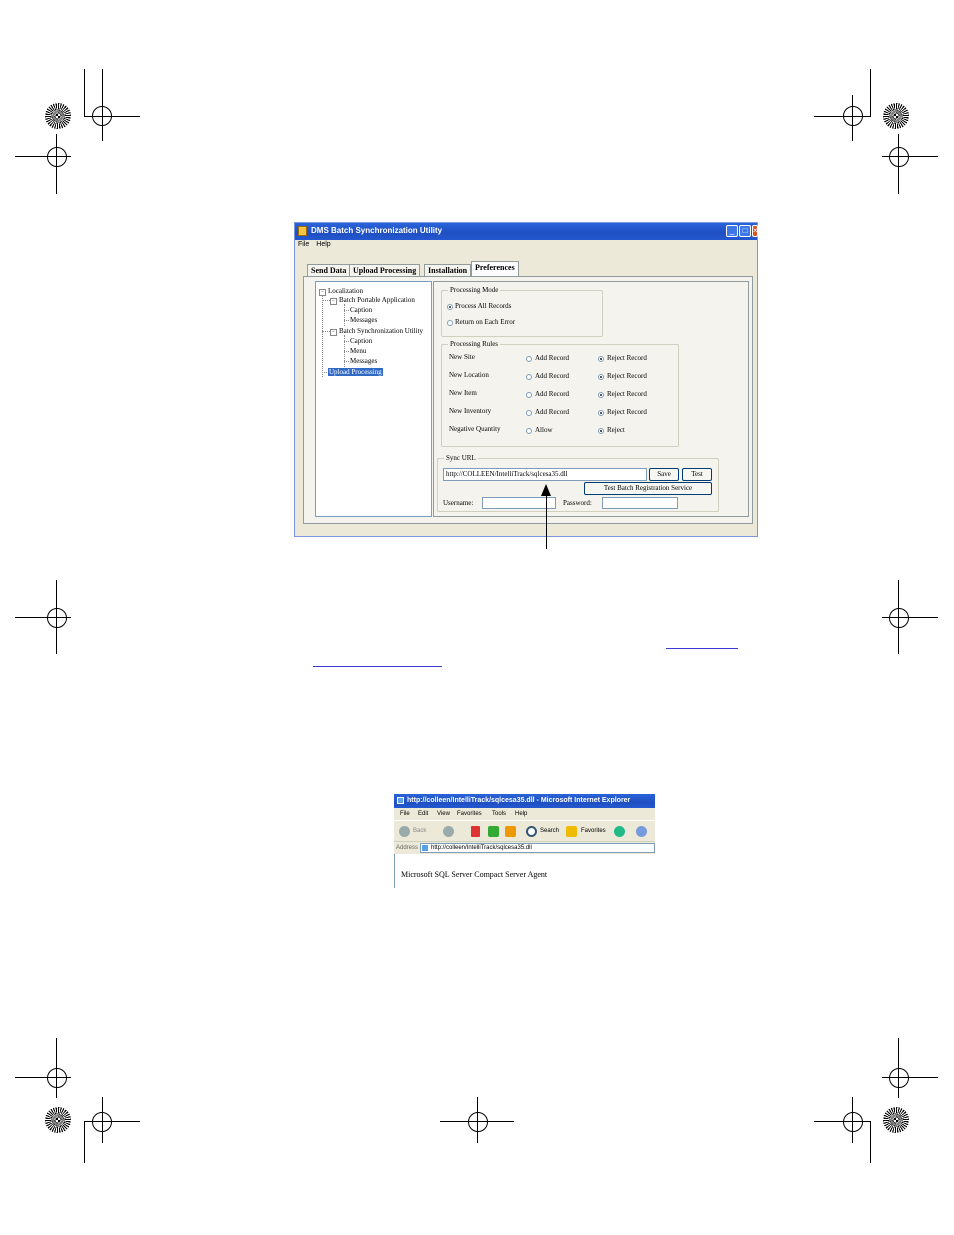 The height and width of the screenshot is (1235, 954). What do you see at coordinates (552, 394) in the screenshot?
I see `new-item-add-label: Add Record` at bounding box center [552, 394].